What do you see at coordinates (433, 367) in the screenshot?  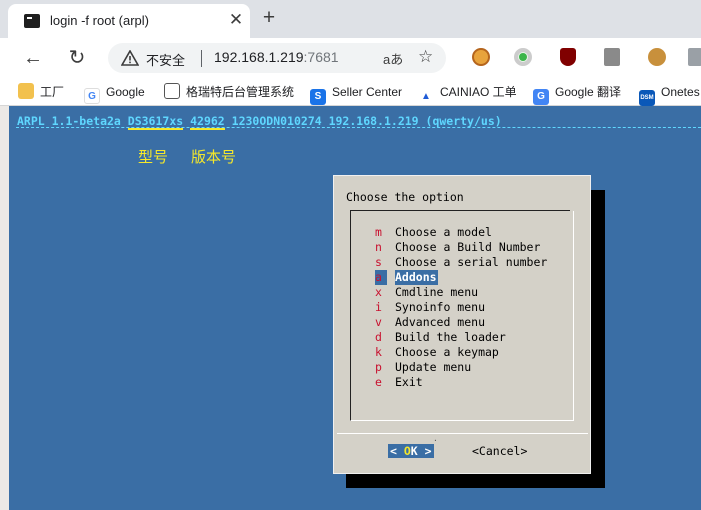 I see `menu-item-label: Update menu` at bounding box center [433, 367].